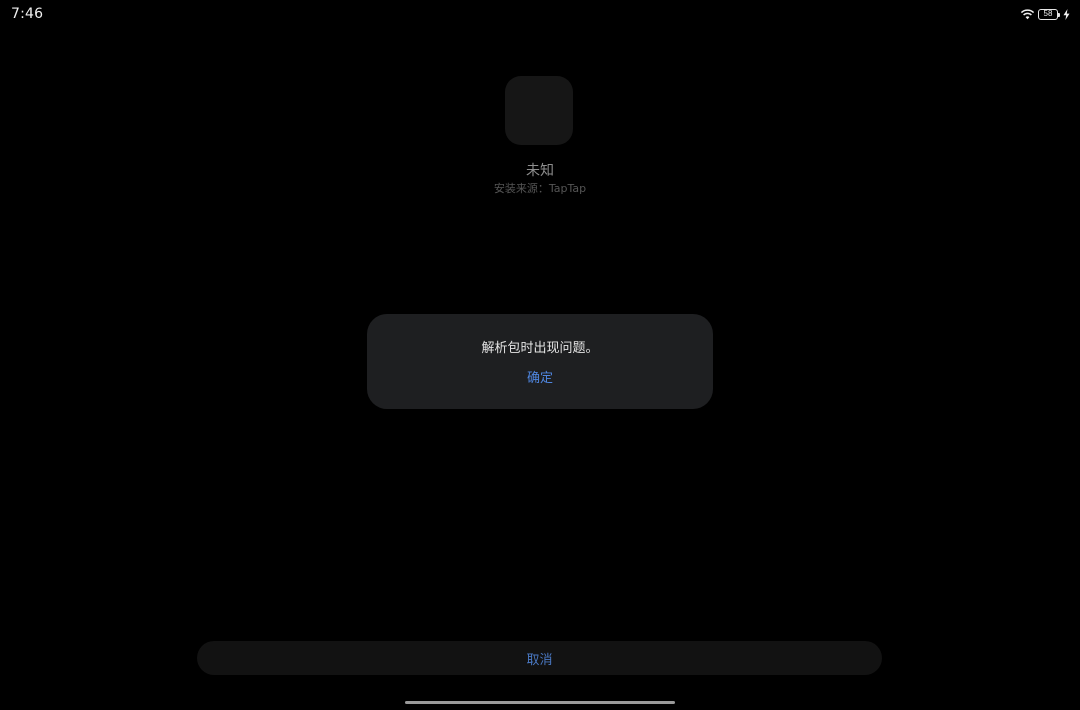 This screenshot has width=1080, height=710. I want to click on battery-level: 58, so click(1048, 13).